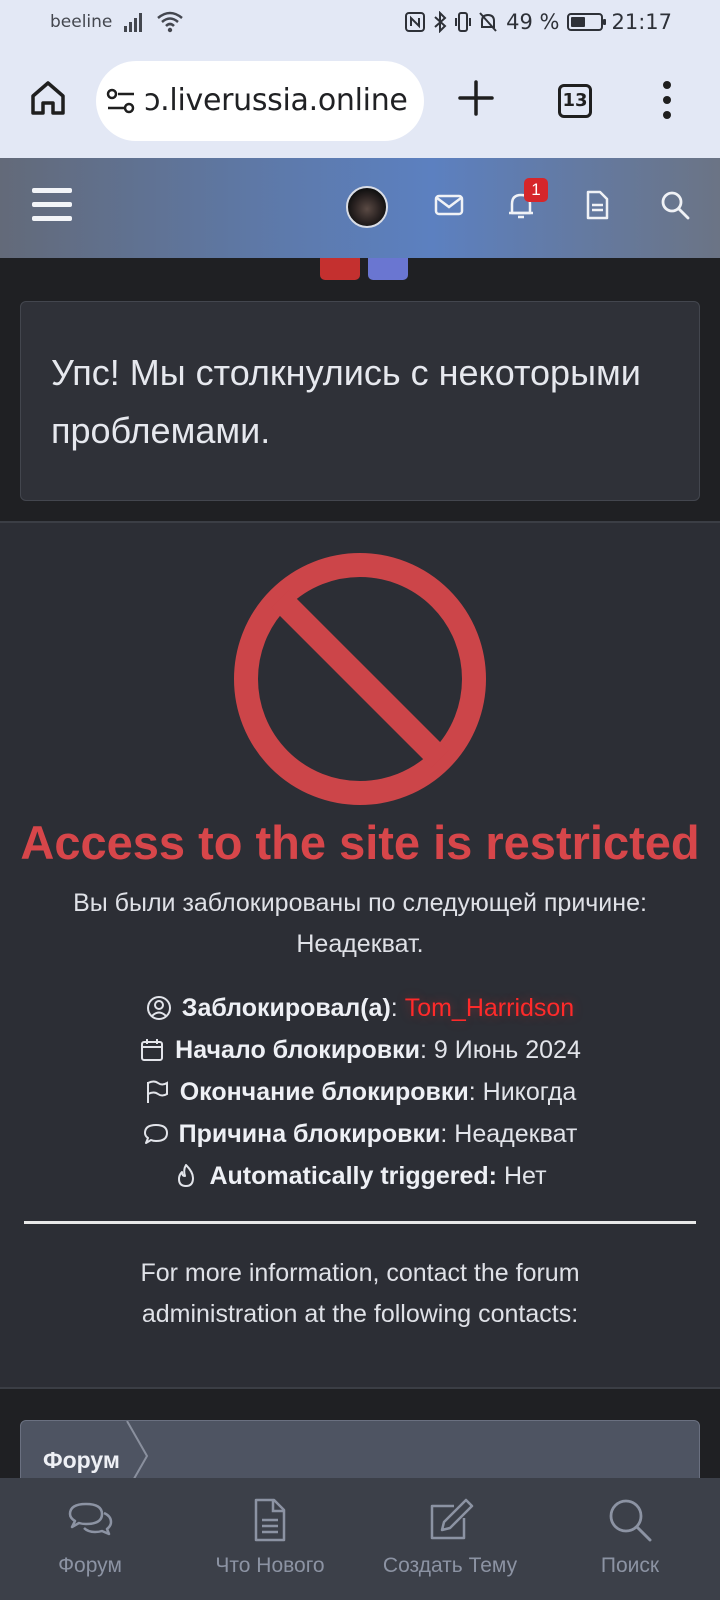 The width and height of the screenshot is (720, 1600). I want to click on blocked-by-user-link: Tom_Harridson, so click(490, 1008).